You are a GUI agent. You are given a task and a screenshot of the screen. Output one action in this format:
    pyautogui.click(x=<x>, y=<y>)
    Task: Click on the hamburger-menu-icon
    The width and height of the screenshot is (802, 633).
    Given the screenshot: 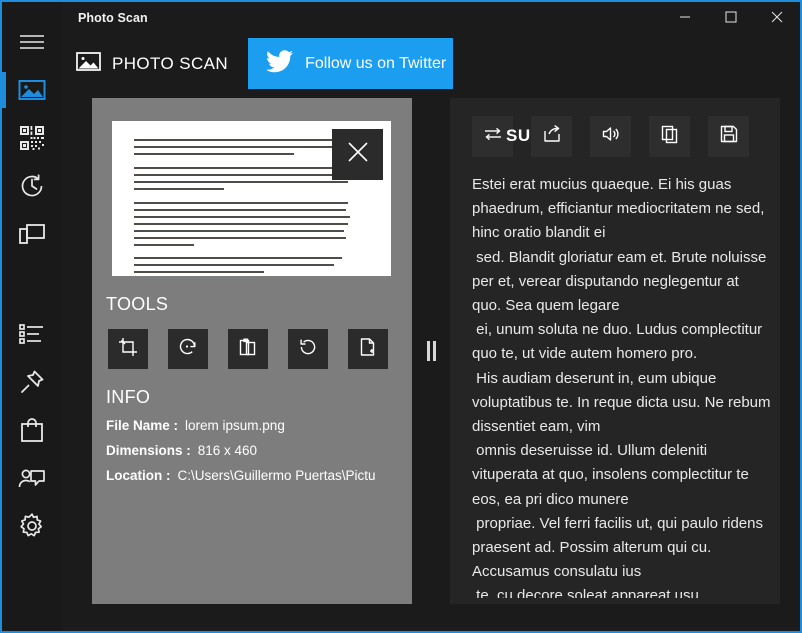 What is the action you would take?
    pyautogui.click(x=32, y=42)
    